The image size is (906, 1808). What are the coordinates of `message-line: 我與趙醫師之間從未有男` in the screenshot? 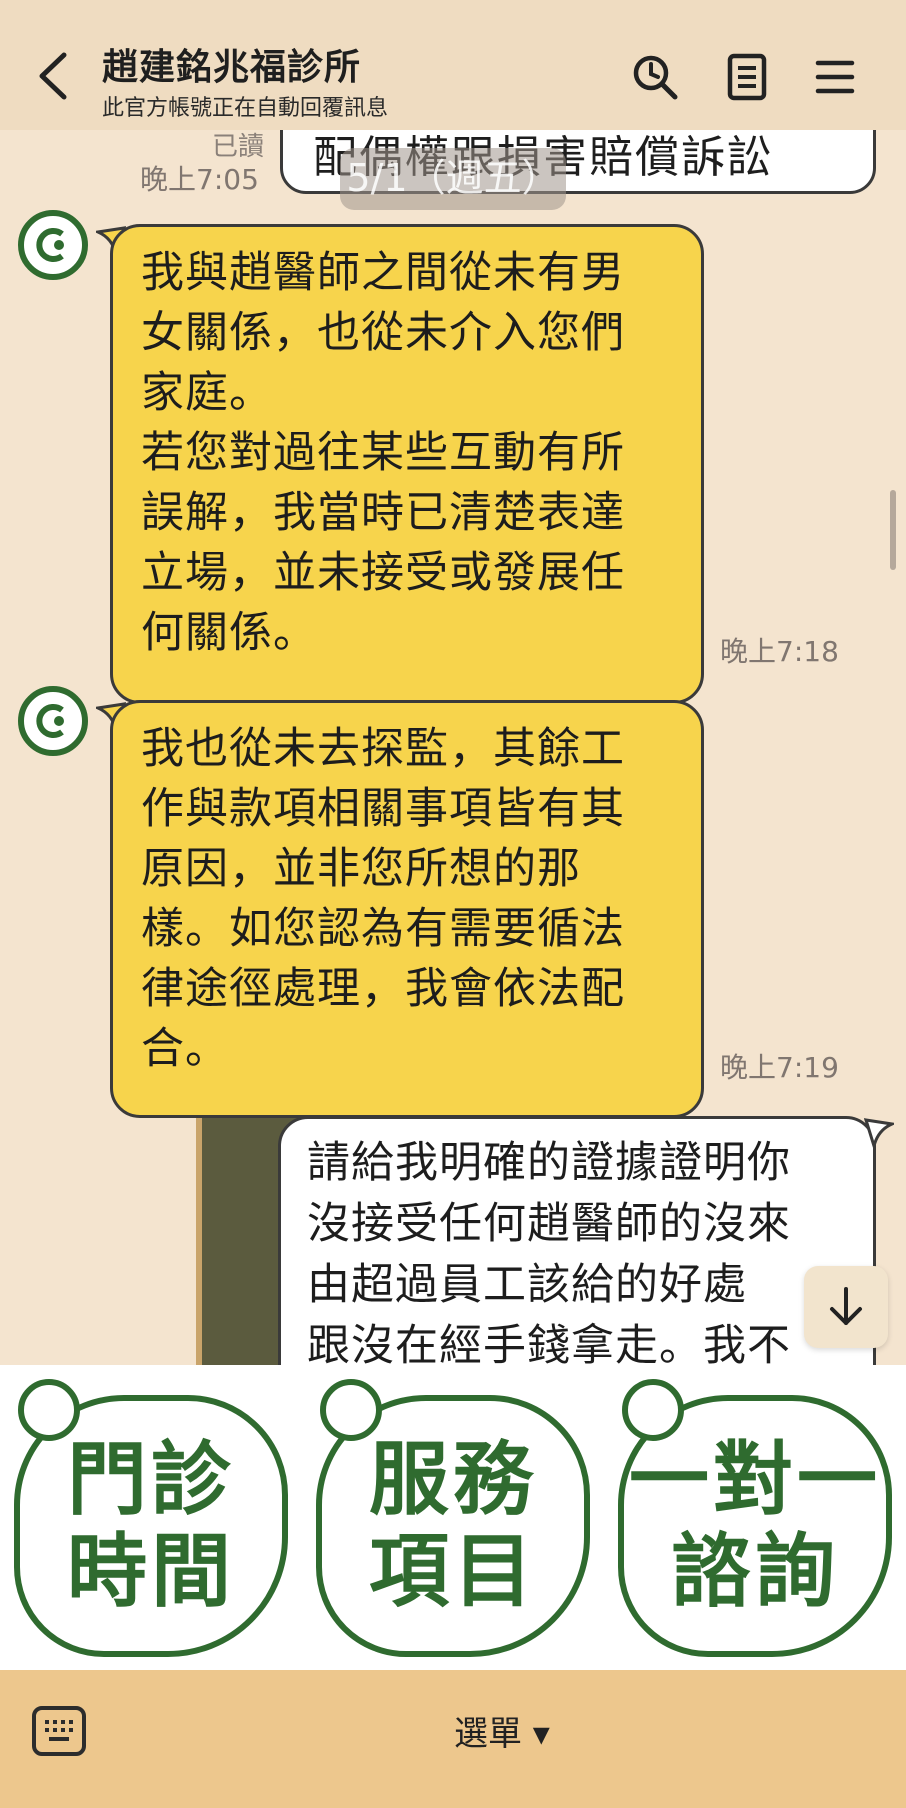 It's located at (383, 273).